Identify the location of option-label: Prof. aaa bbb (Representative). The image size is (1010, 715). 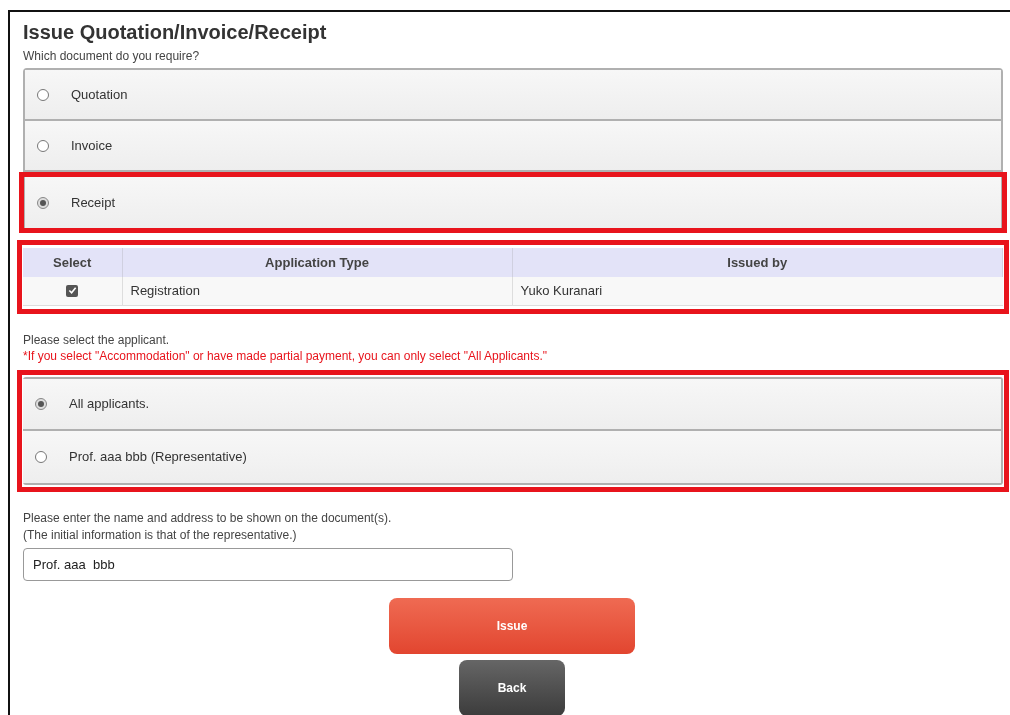
(158, 456).